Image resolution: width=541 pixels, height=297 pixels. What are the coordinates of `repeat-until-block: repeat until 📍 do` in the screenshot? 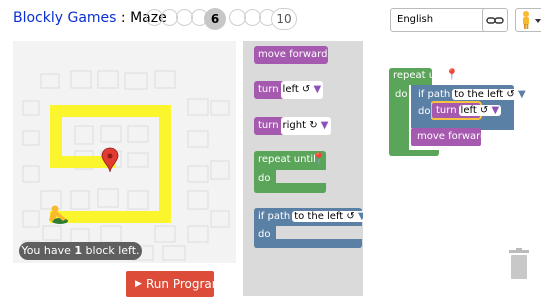 It's located at (290, 172).